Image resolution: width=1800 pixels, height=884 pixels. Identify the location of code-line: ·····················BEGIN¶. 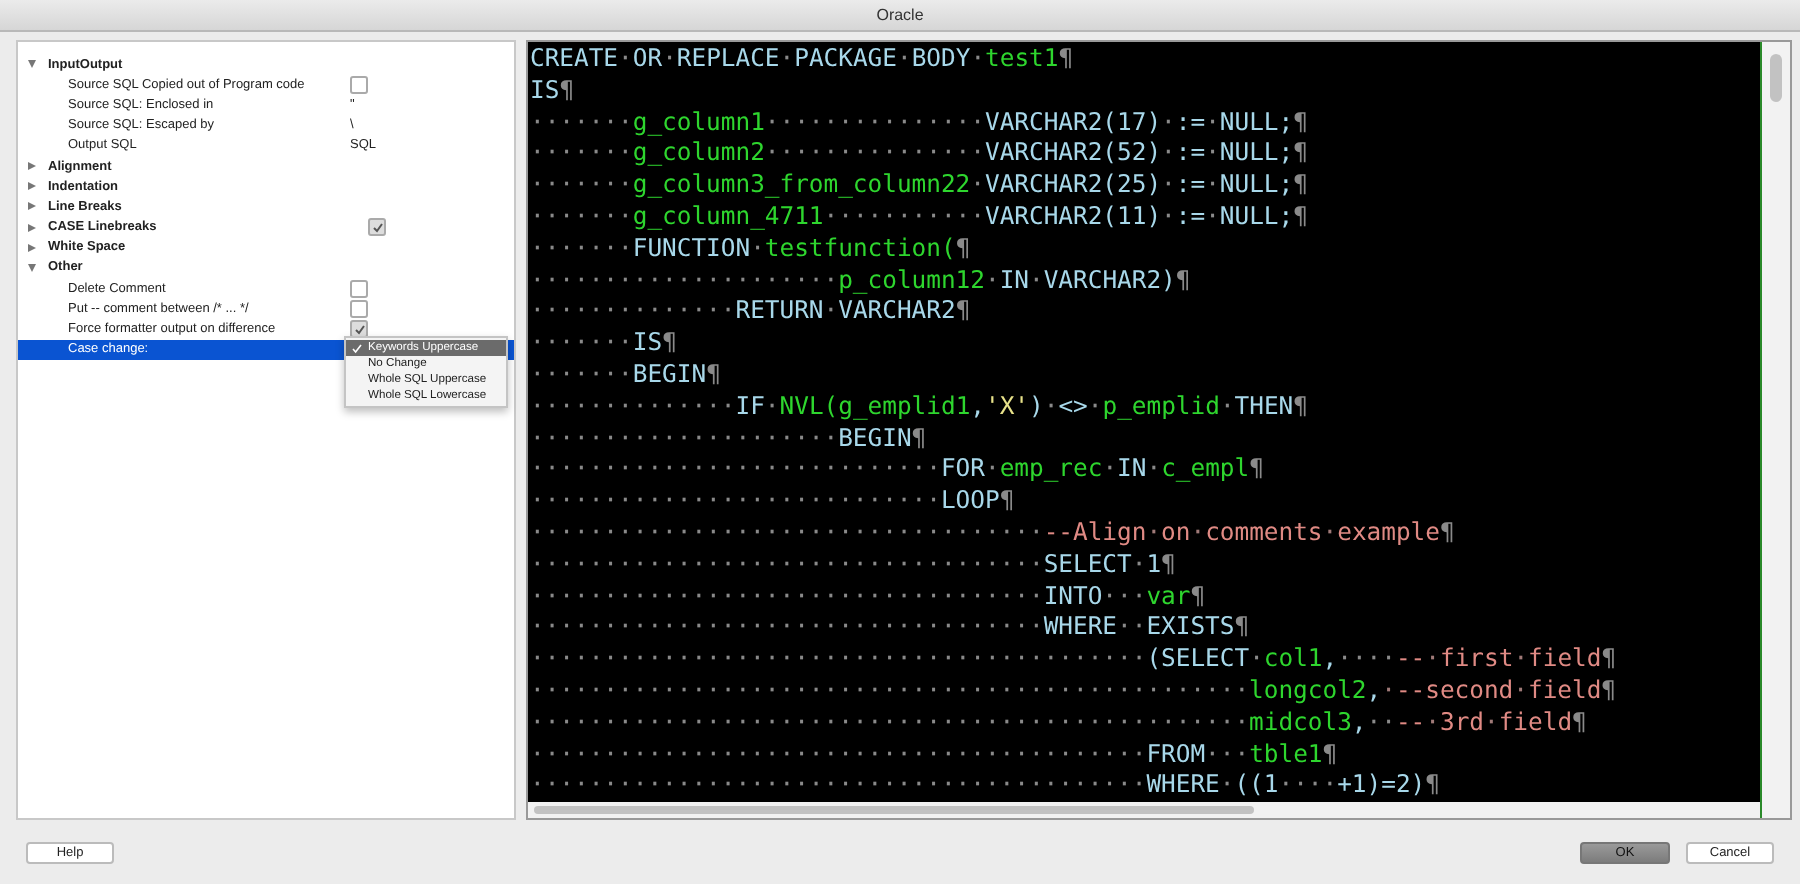
(729, 439).